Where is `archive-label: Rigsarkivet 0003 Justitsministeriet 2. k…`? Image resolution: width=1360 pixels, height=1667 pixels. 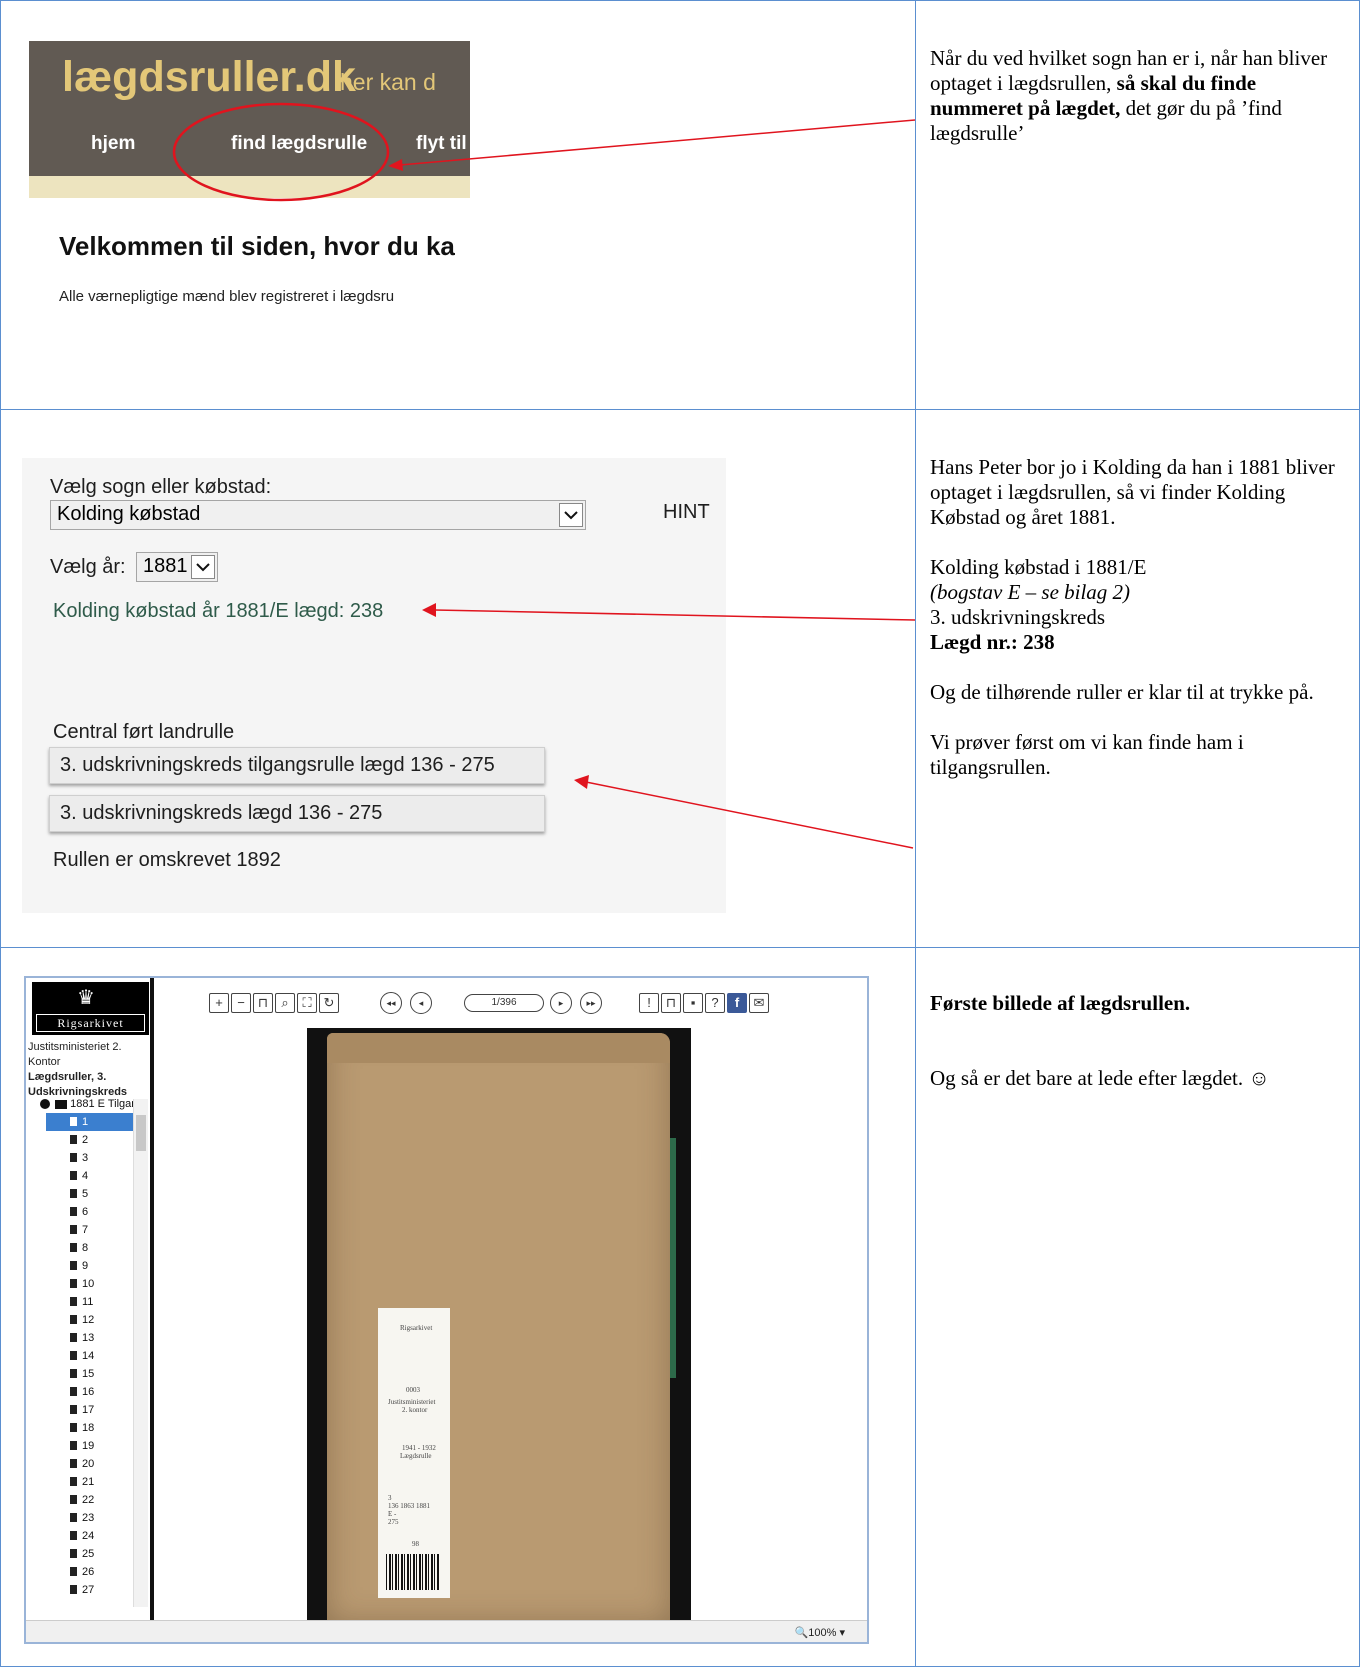
archive-label: Rigsarkivet 0003 Justitsministeriet 2. k… is located at coordinates (414, 1453).